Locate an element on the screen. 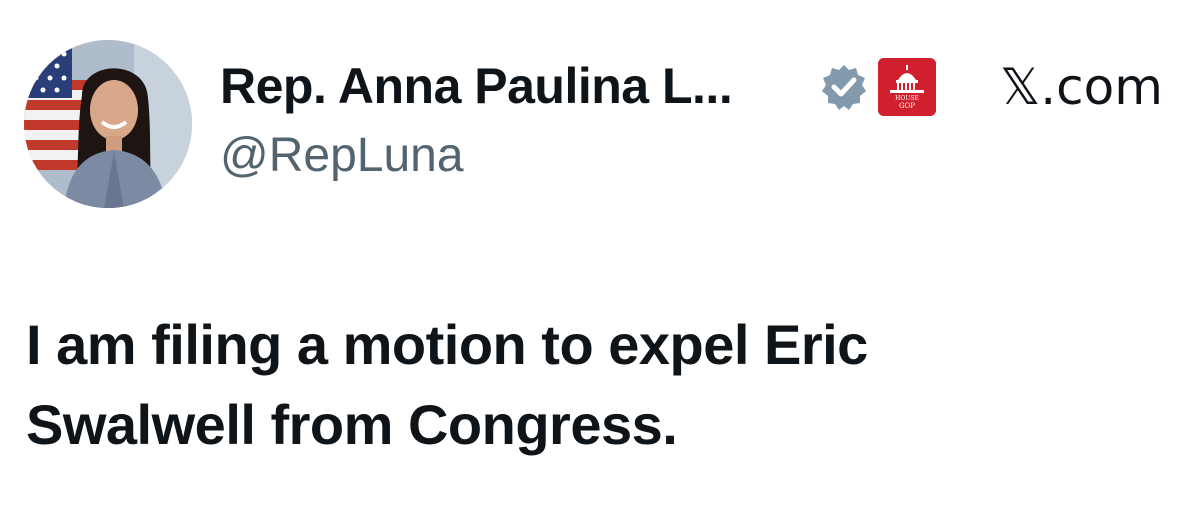  house-gop-logo-icon: HOUSE GOP is located at coordinates (907, 87).